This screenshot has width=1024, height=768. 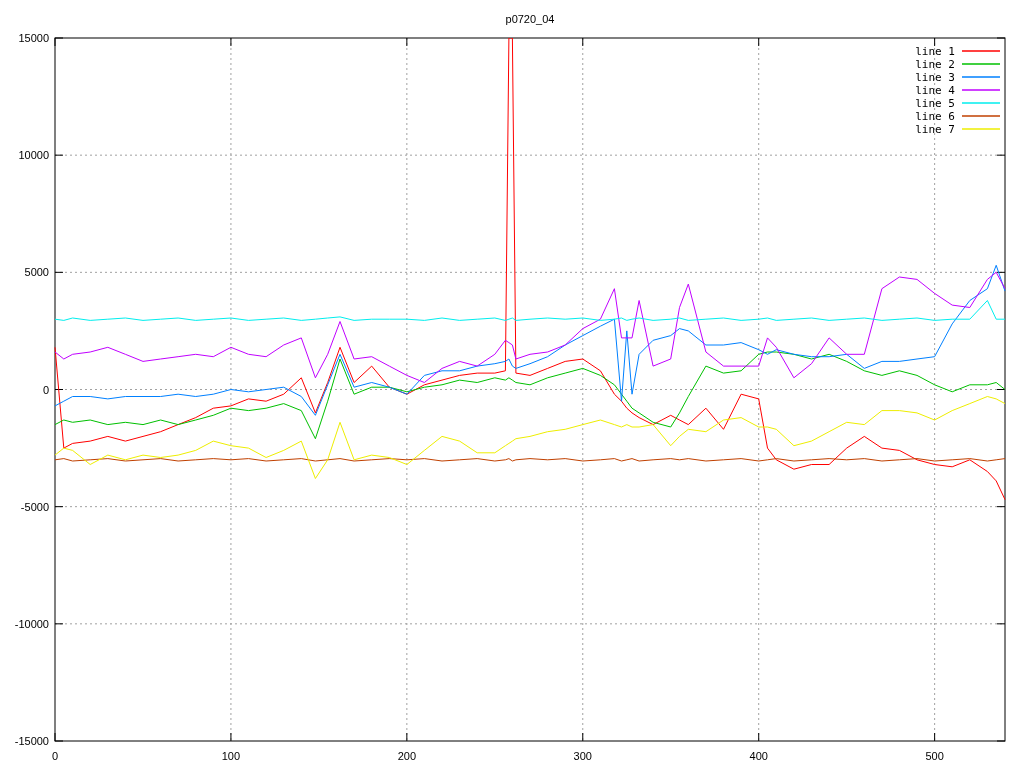 What do you see at coordinates (935, 90) in the screenshot?
I see `legend-label: line 4` at bounding box center [935, 90].